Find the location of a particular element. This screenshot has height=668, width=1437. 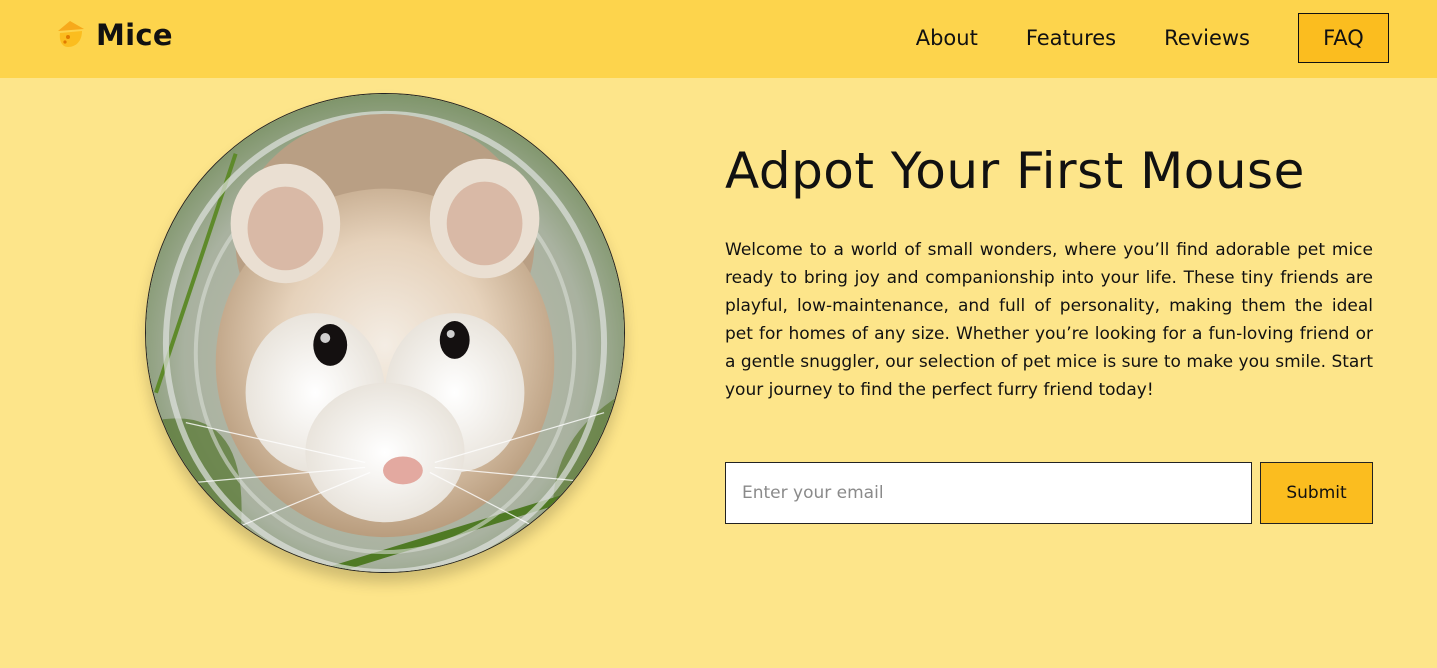

brand-logo: Mice is located at coordinates (114, 35).